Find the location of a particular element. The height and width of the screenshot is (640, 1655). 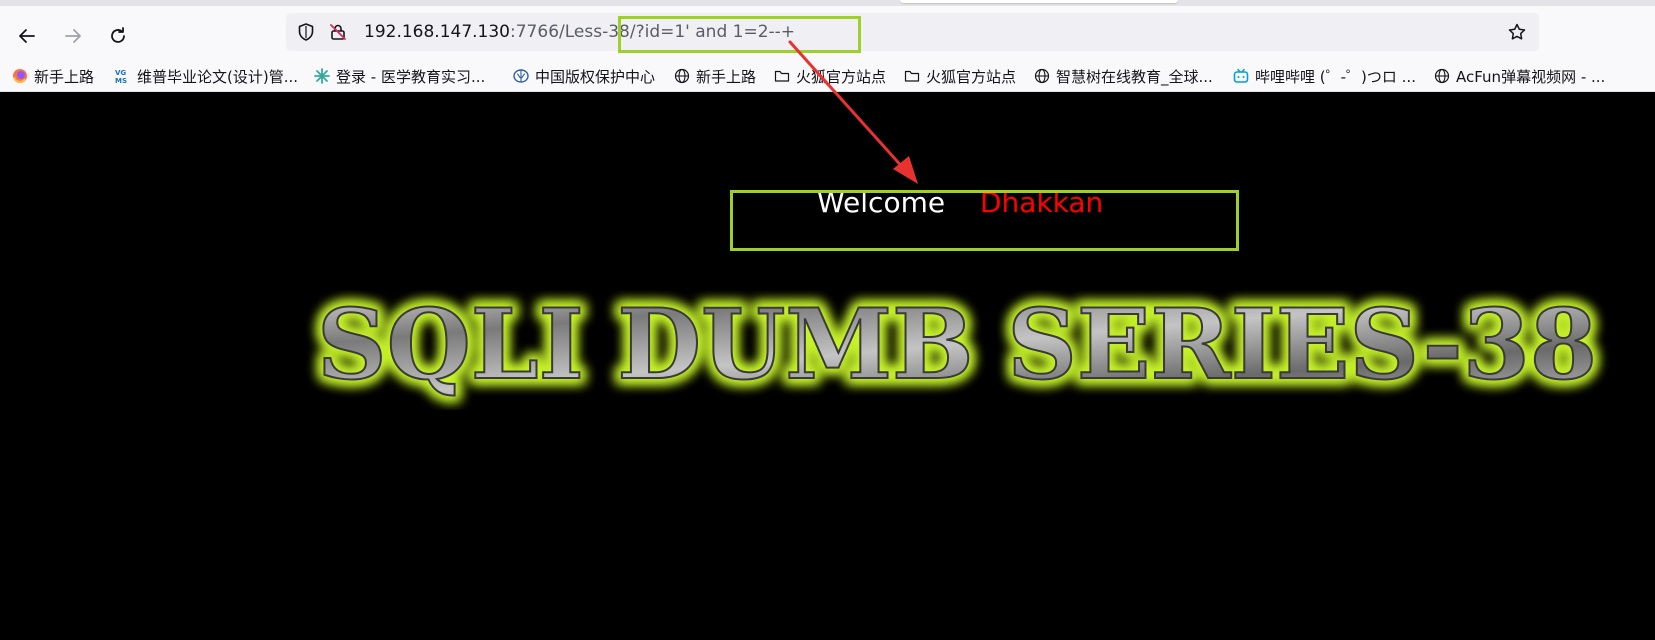

active-tab-edge is located at coordinates (1039, 1).